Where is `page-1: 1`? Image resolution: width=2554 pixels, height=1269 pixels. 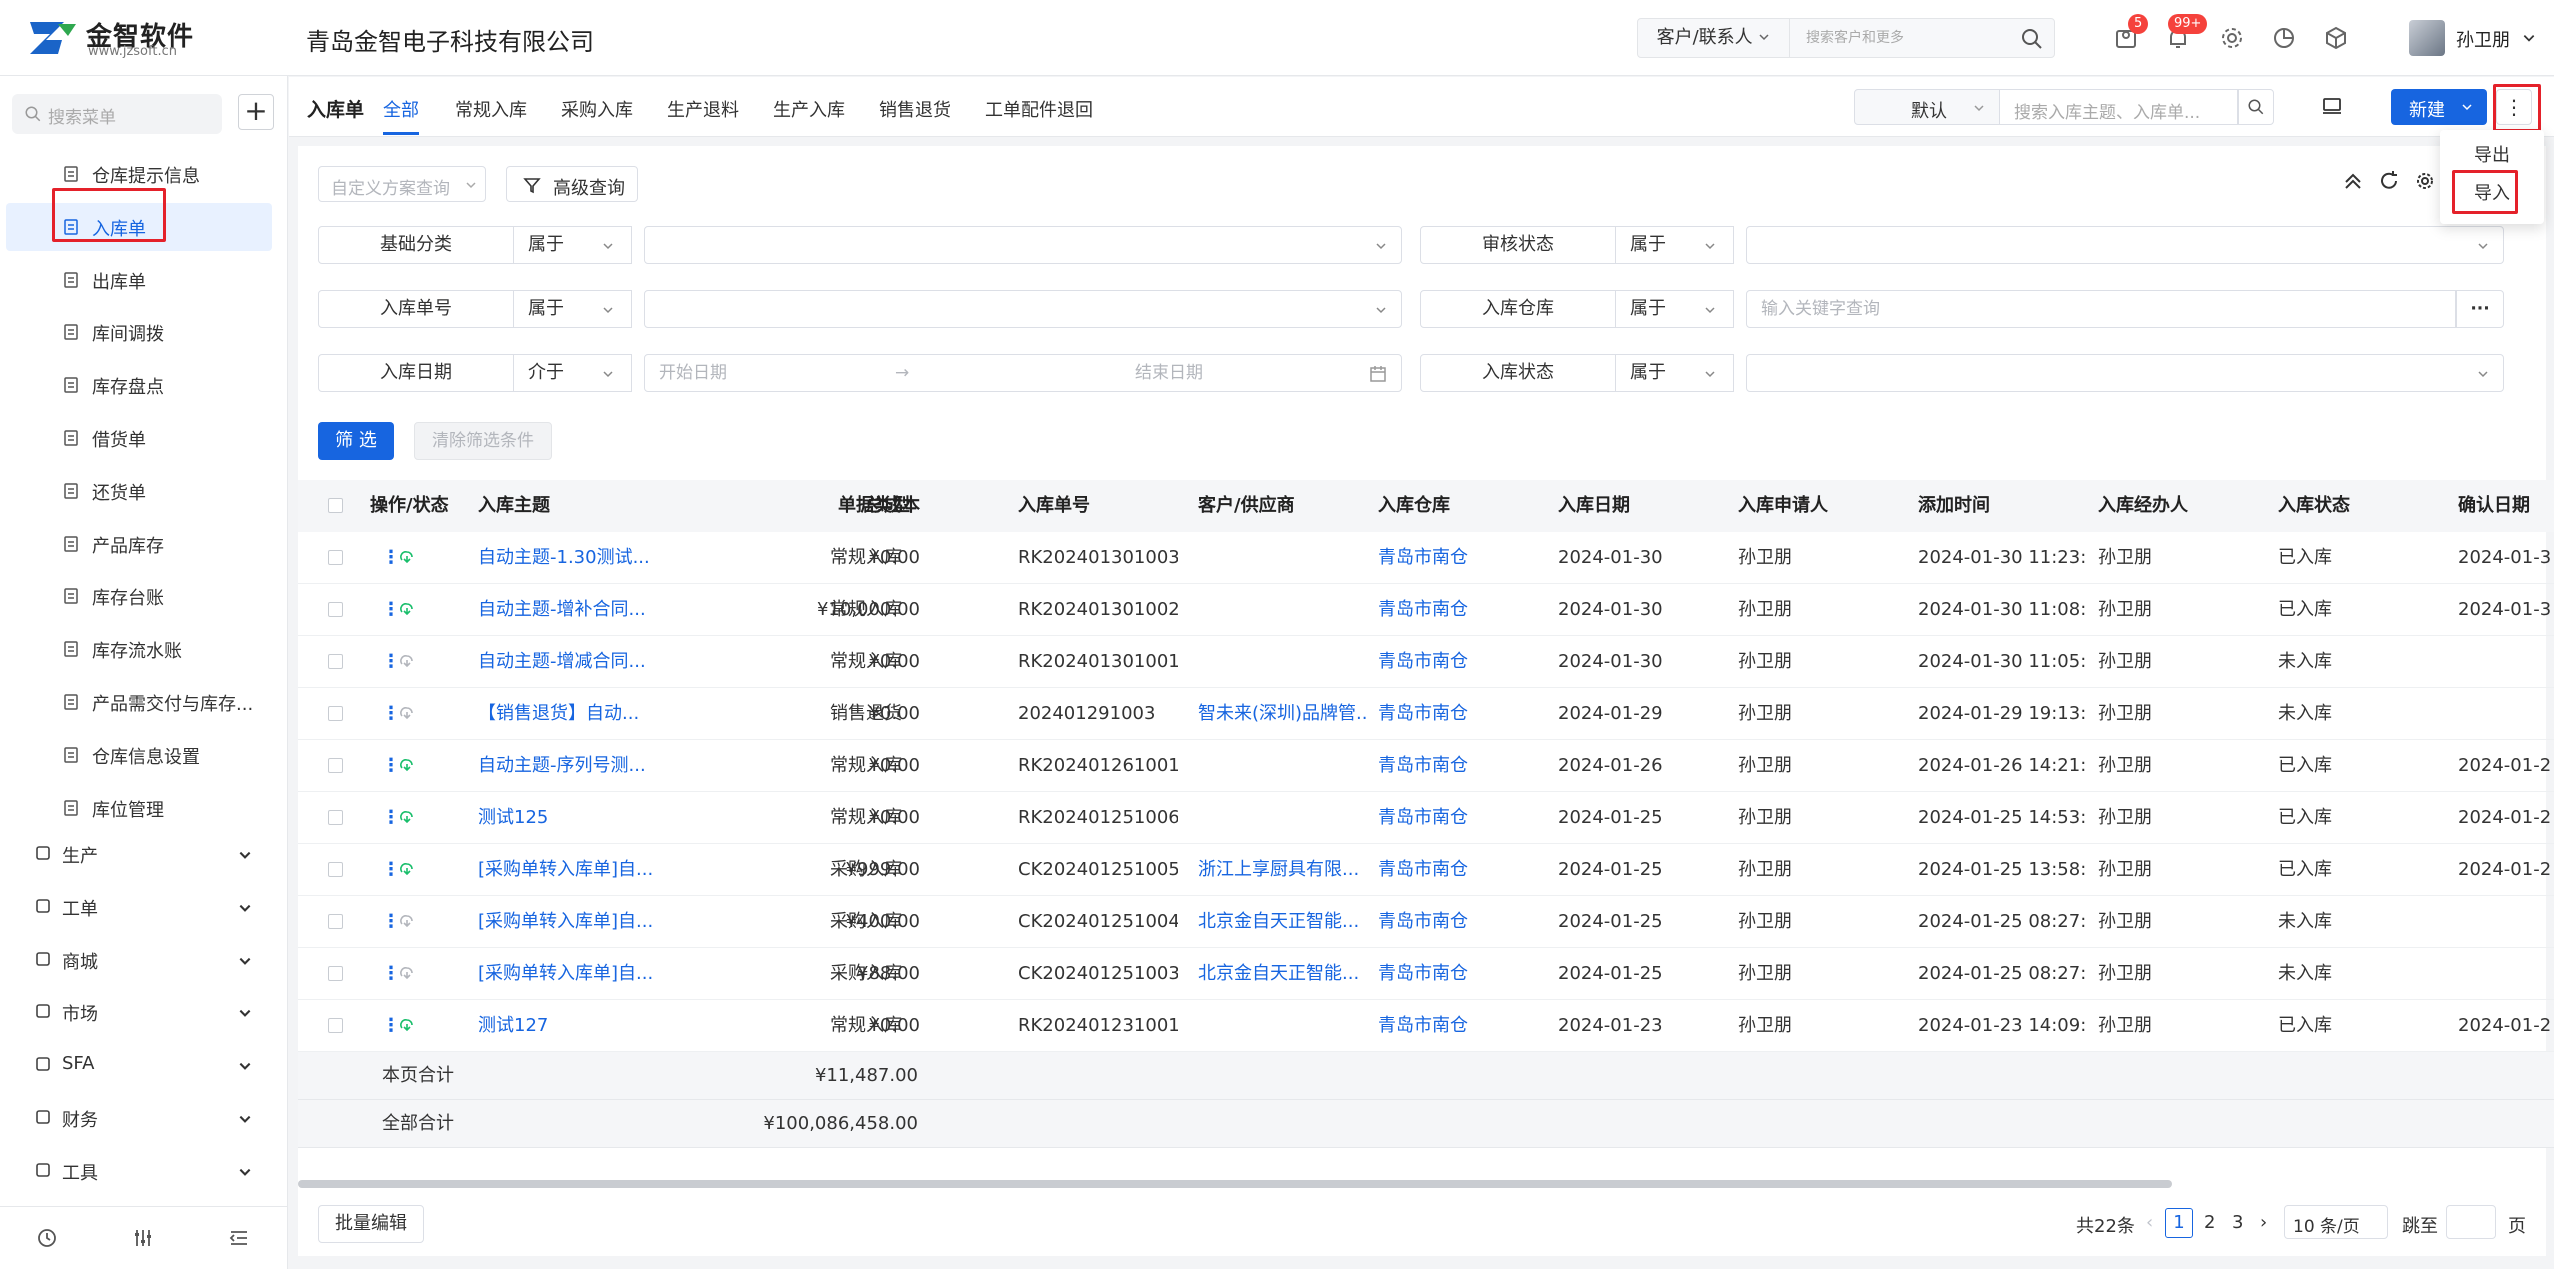 page-1: 1 is located at coordinates (2179, 1223).